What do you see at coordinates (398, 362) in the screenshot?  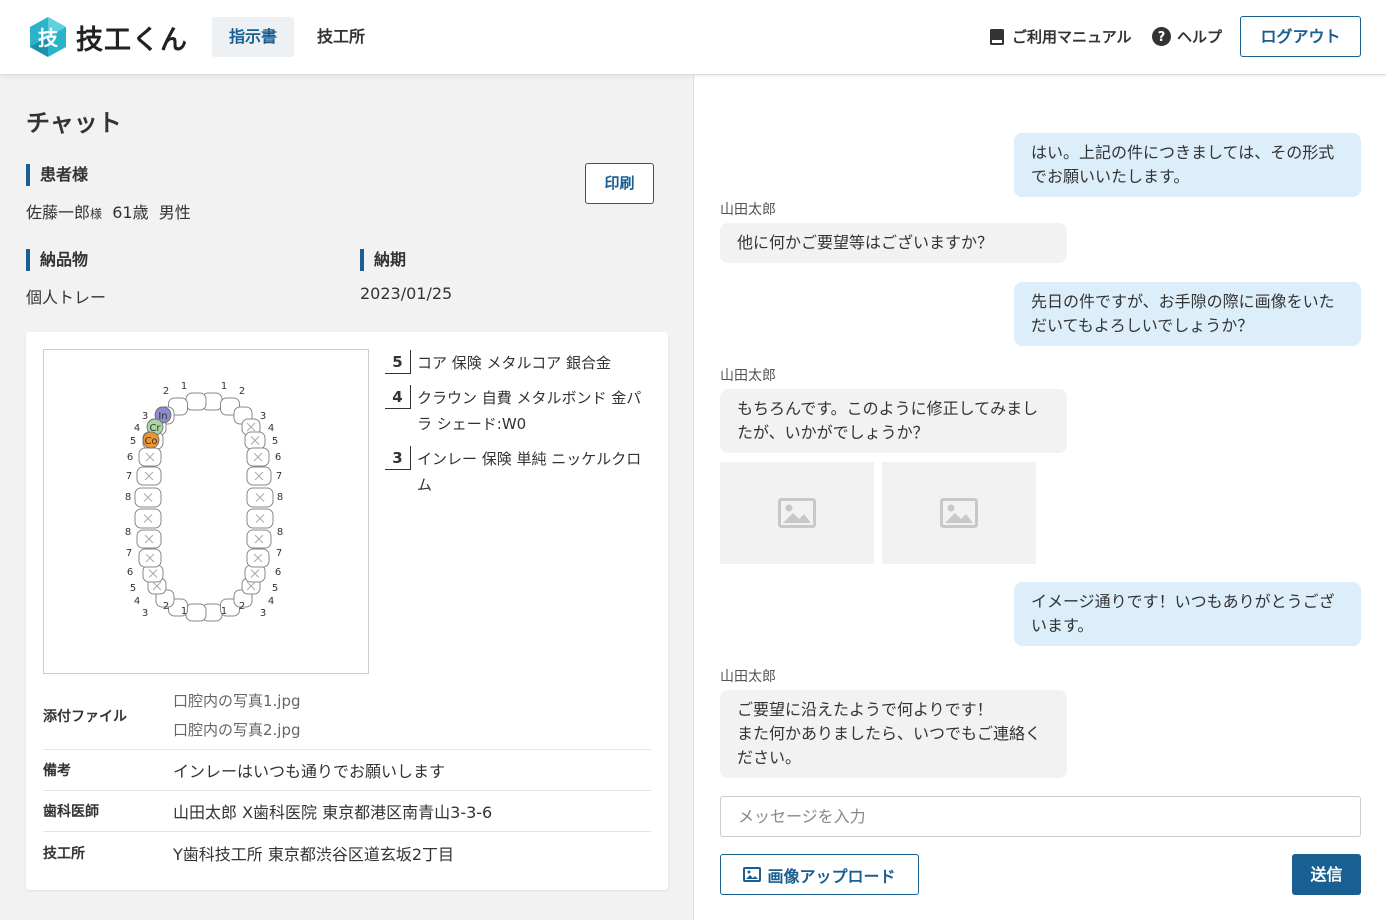 I see `treatment-number: 5` at bounding box center [398, 362].